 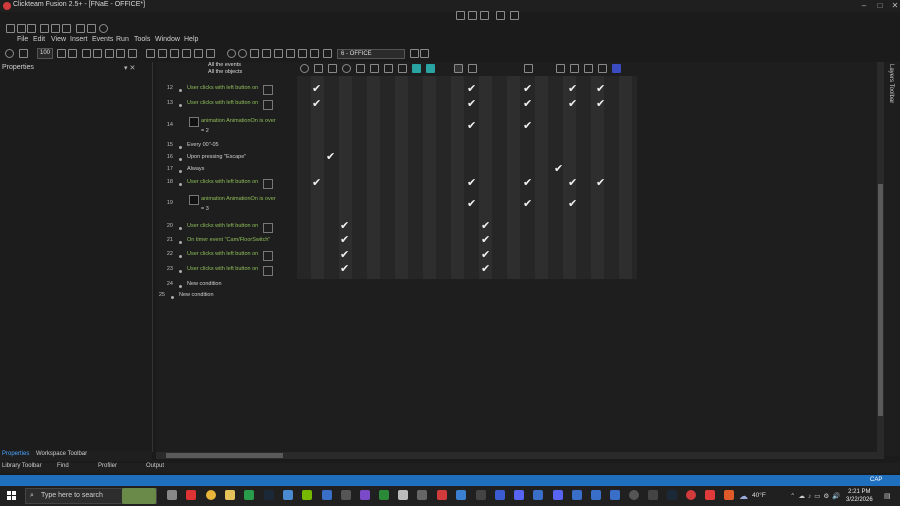 I want to click on undo-icon, so click(x=80, y=28).